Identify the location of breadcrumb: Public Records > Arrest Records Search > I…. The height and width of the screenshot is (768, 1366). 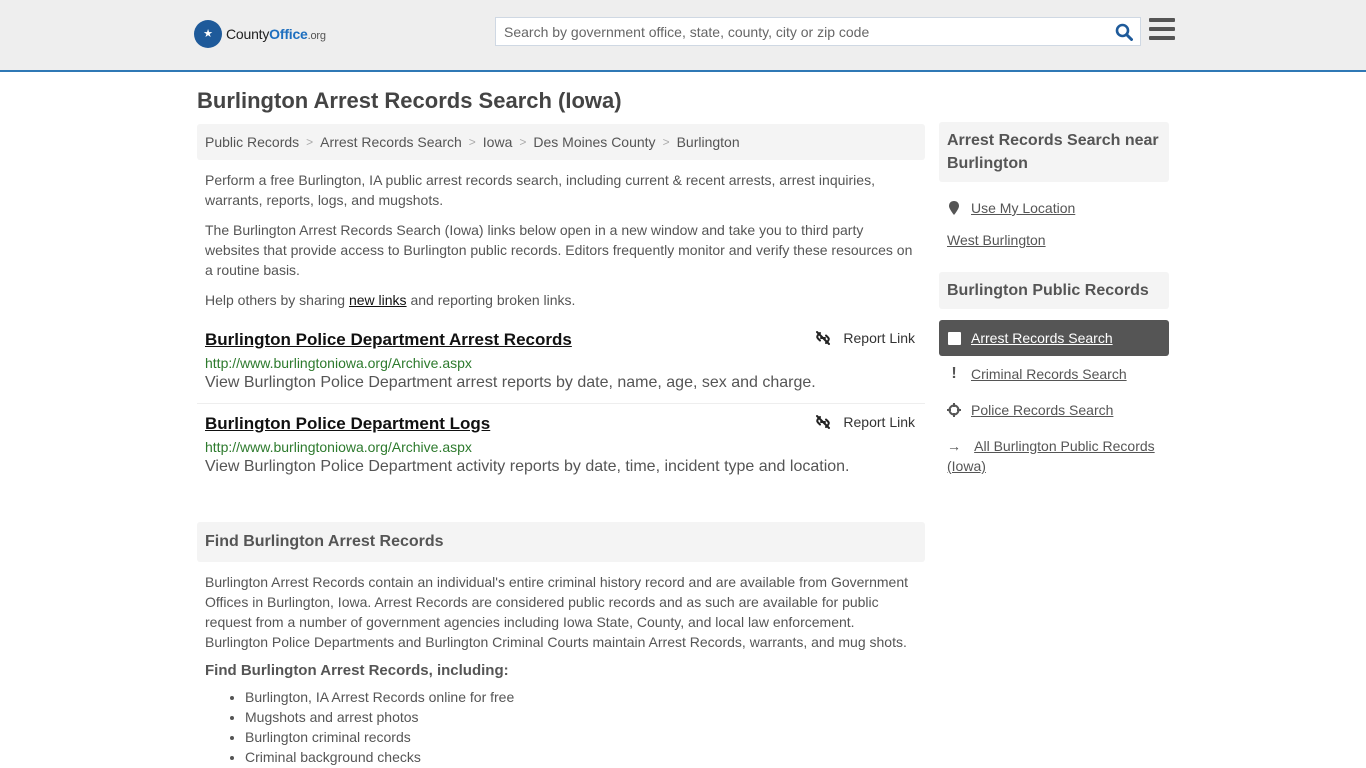
(561, 142).